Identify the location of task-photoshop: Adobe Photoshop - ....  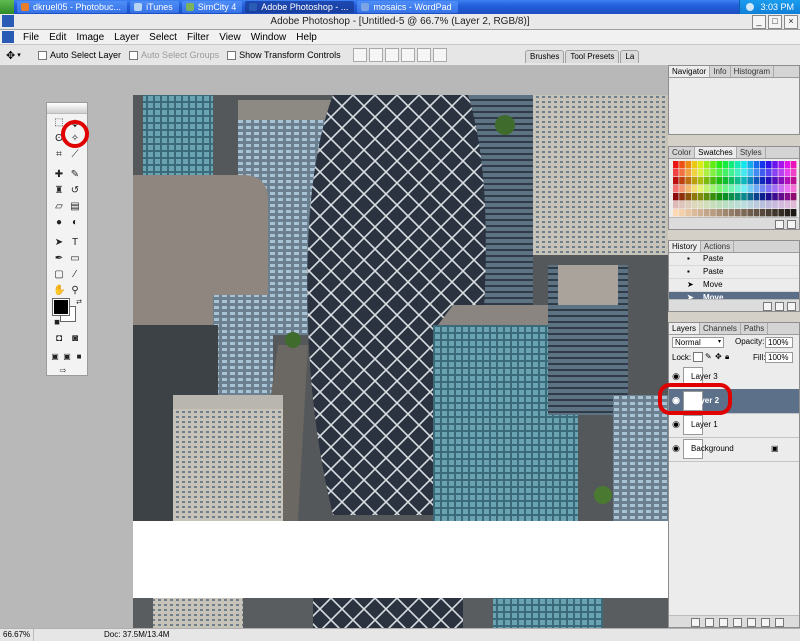
(300, 7).